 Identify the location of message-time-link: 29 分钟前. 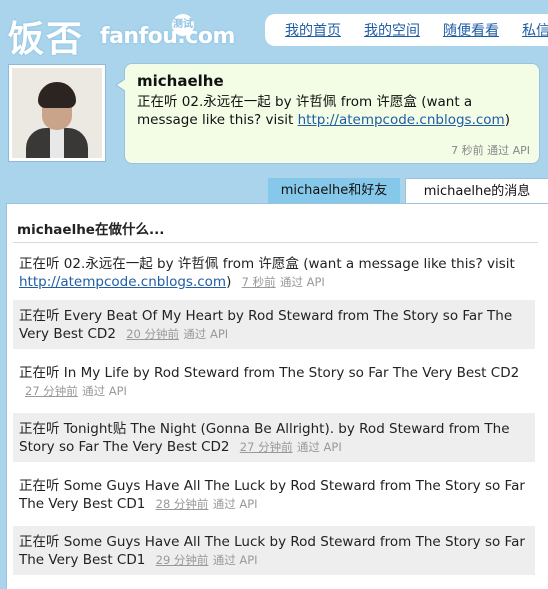
(182, 560).